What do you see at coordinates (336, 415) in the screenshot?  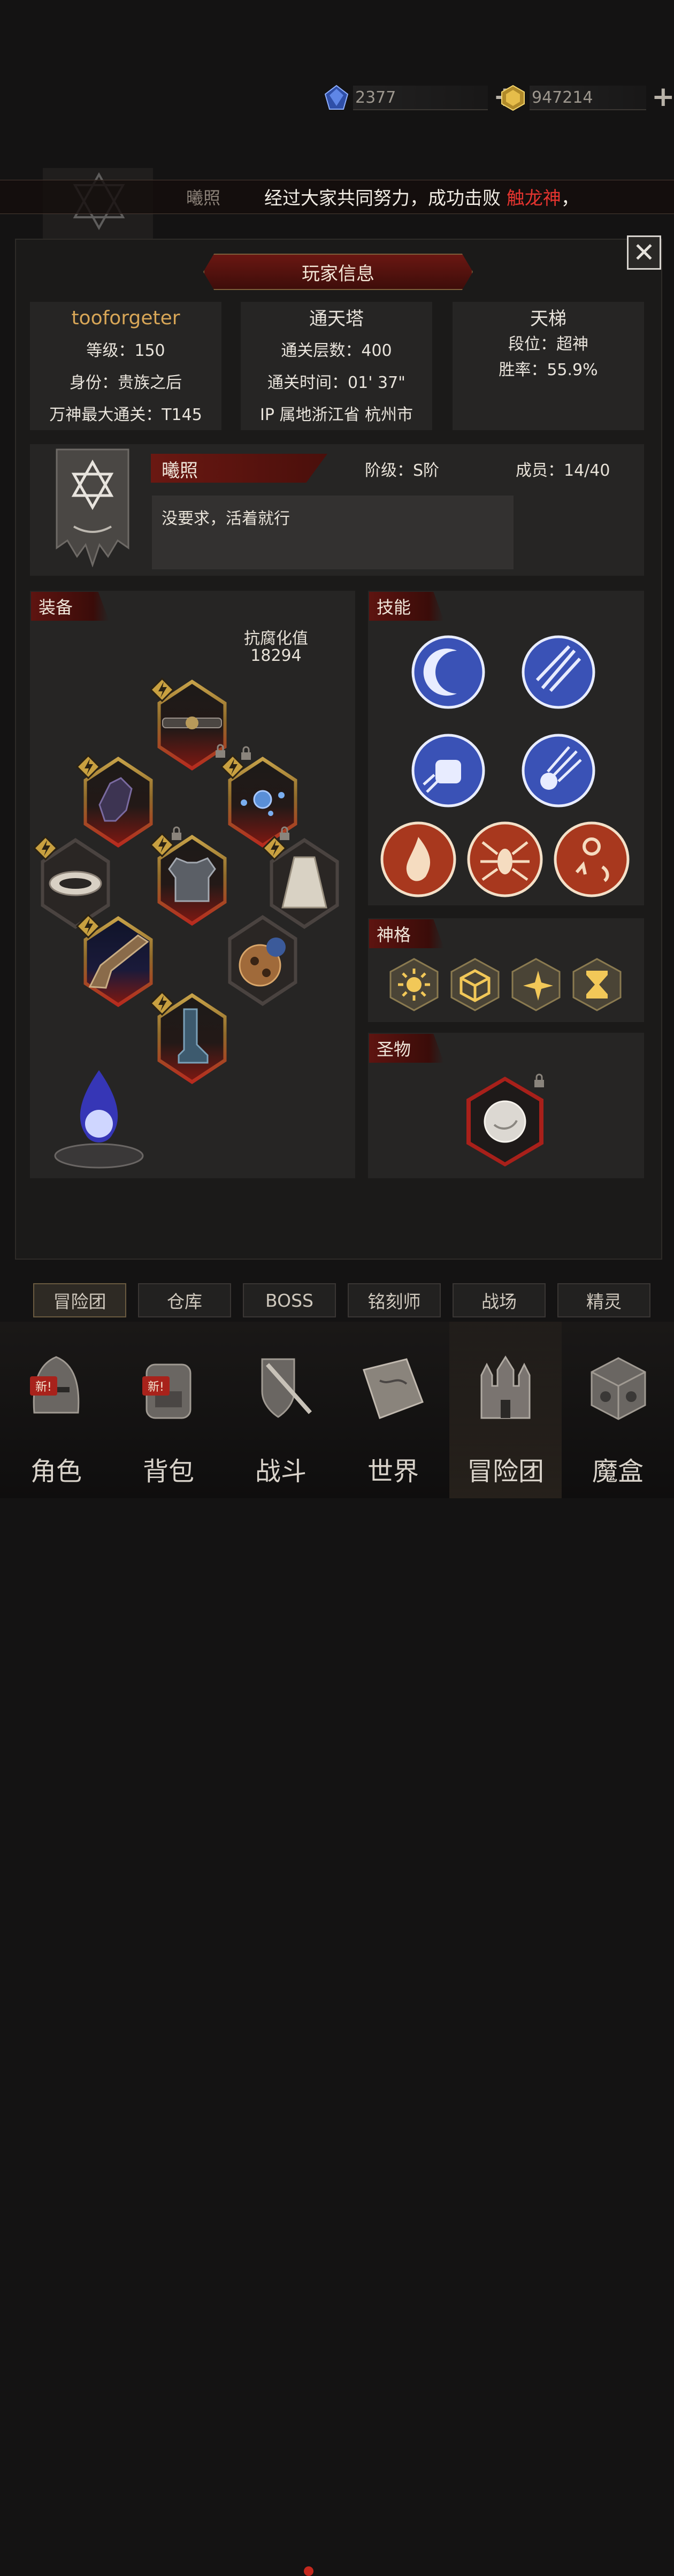 I see `ip-location: IP 属地浙江省 杭州市` at bounding box center [336, 415].